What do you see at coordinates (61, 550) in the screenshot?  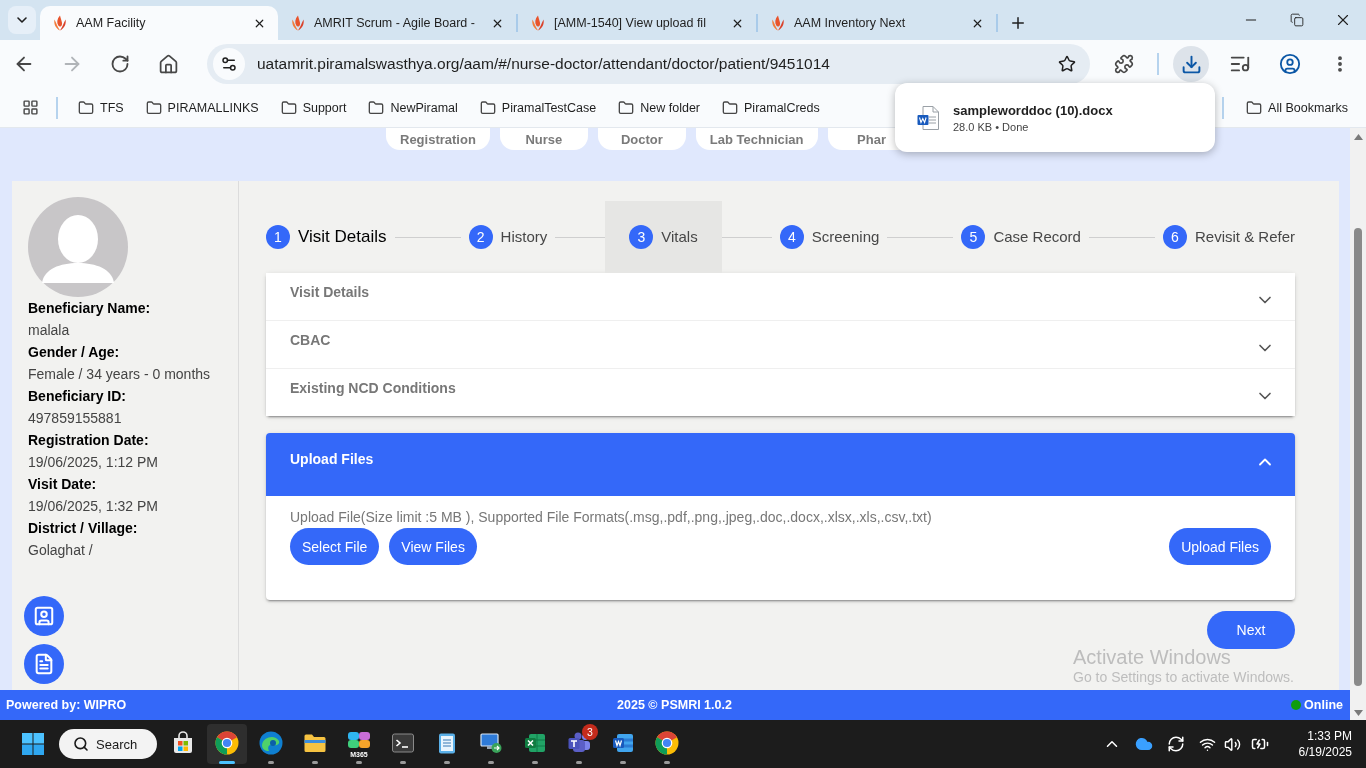 I see `field-value: Golaghat /` at bounding box center [61, 550].